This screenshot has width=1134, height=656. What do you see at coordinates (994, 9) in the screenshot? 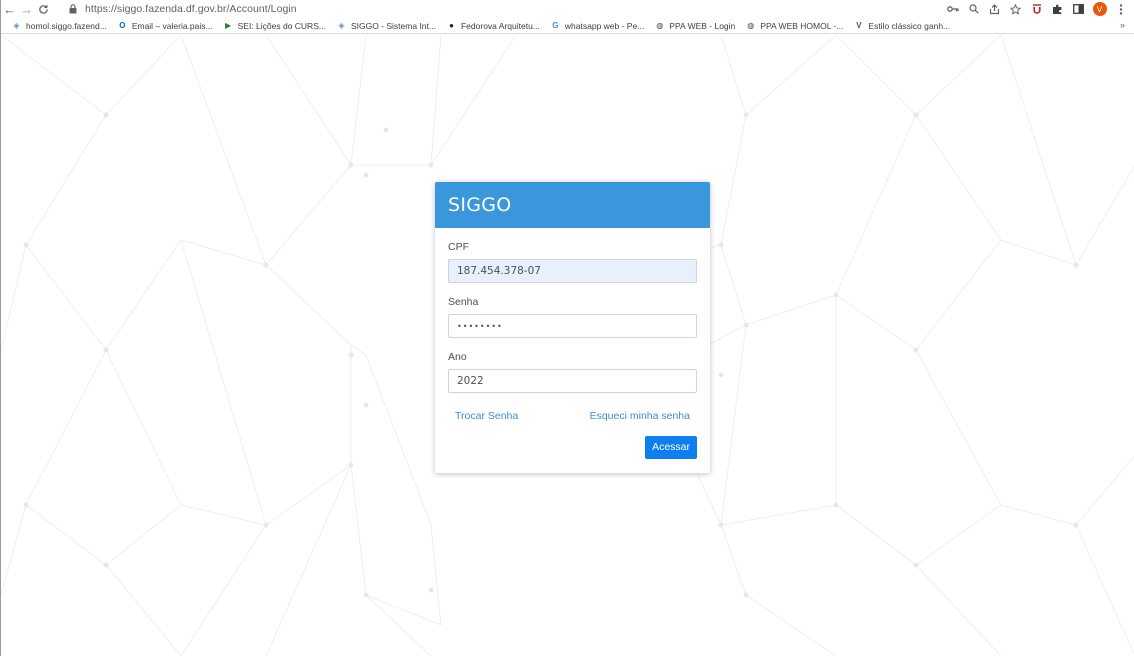
I see `share-icon` at bounding box center [994, 9].